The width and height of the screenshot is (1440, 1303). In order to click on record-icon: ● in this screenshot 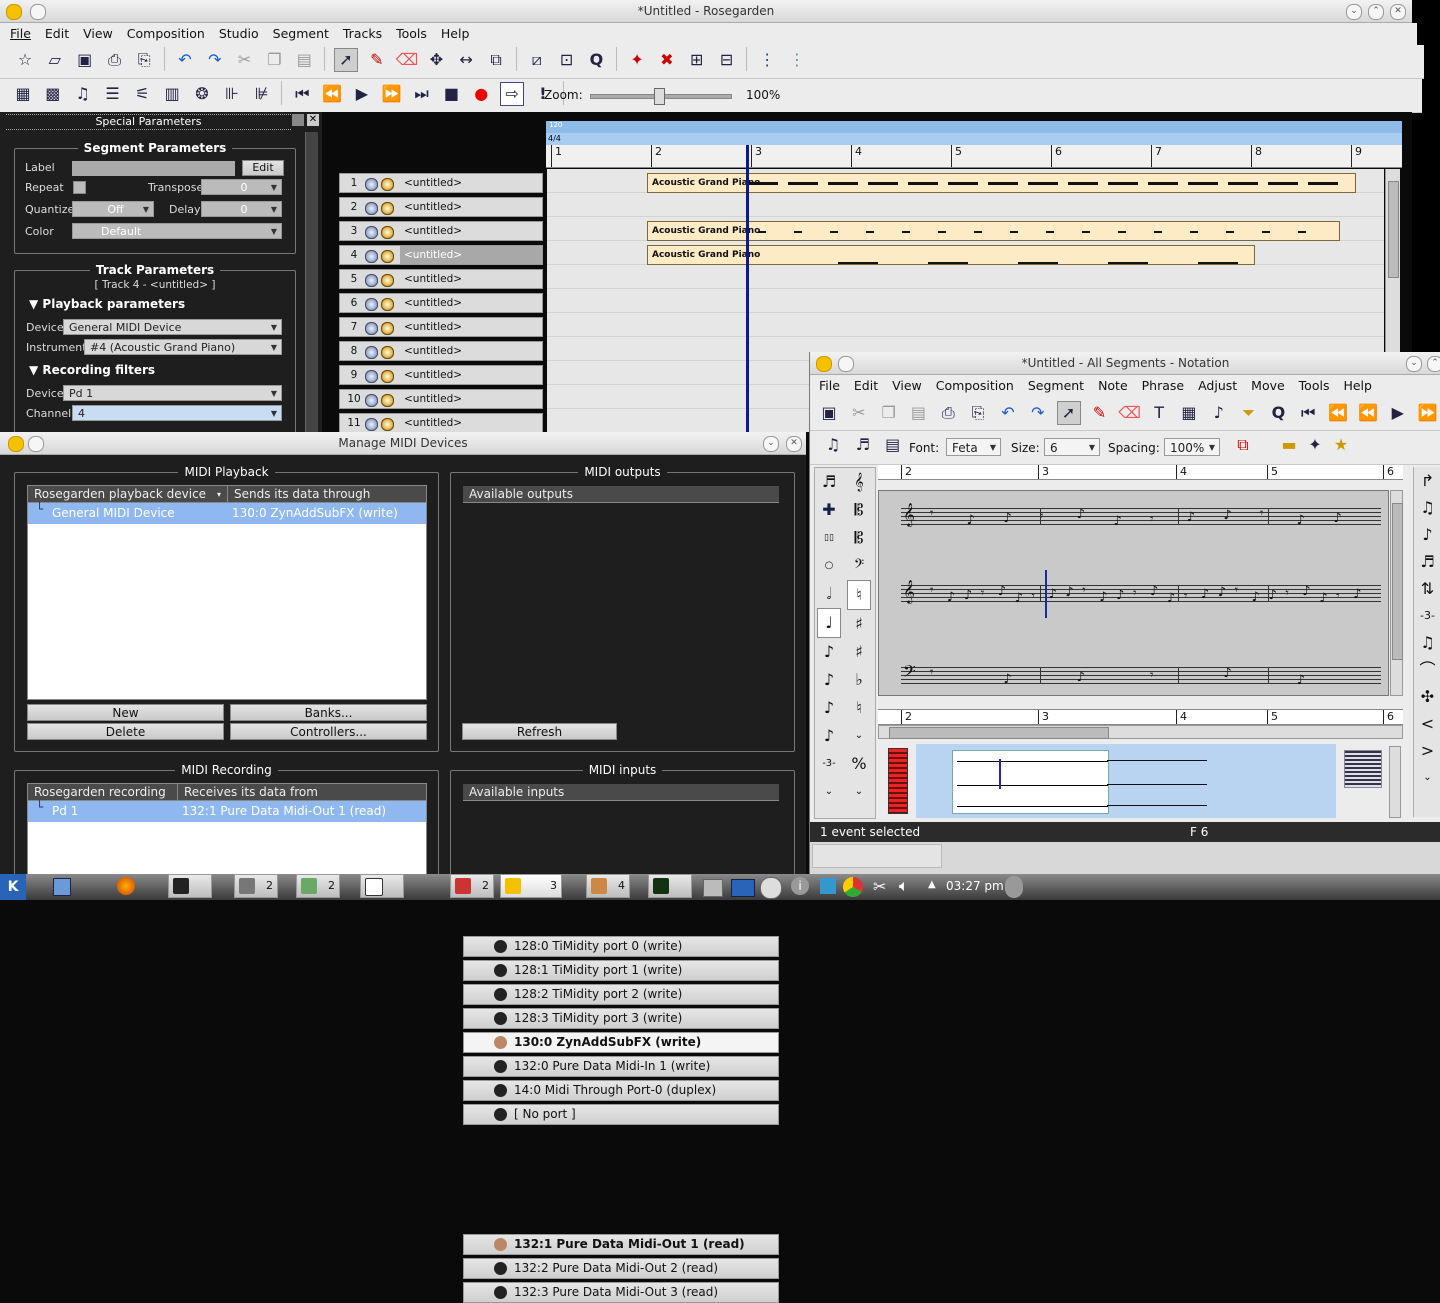, I will do `click(481, 94)`.